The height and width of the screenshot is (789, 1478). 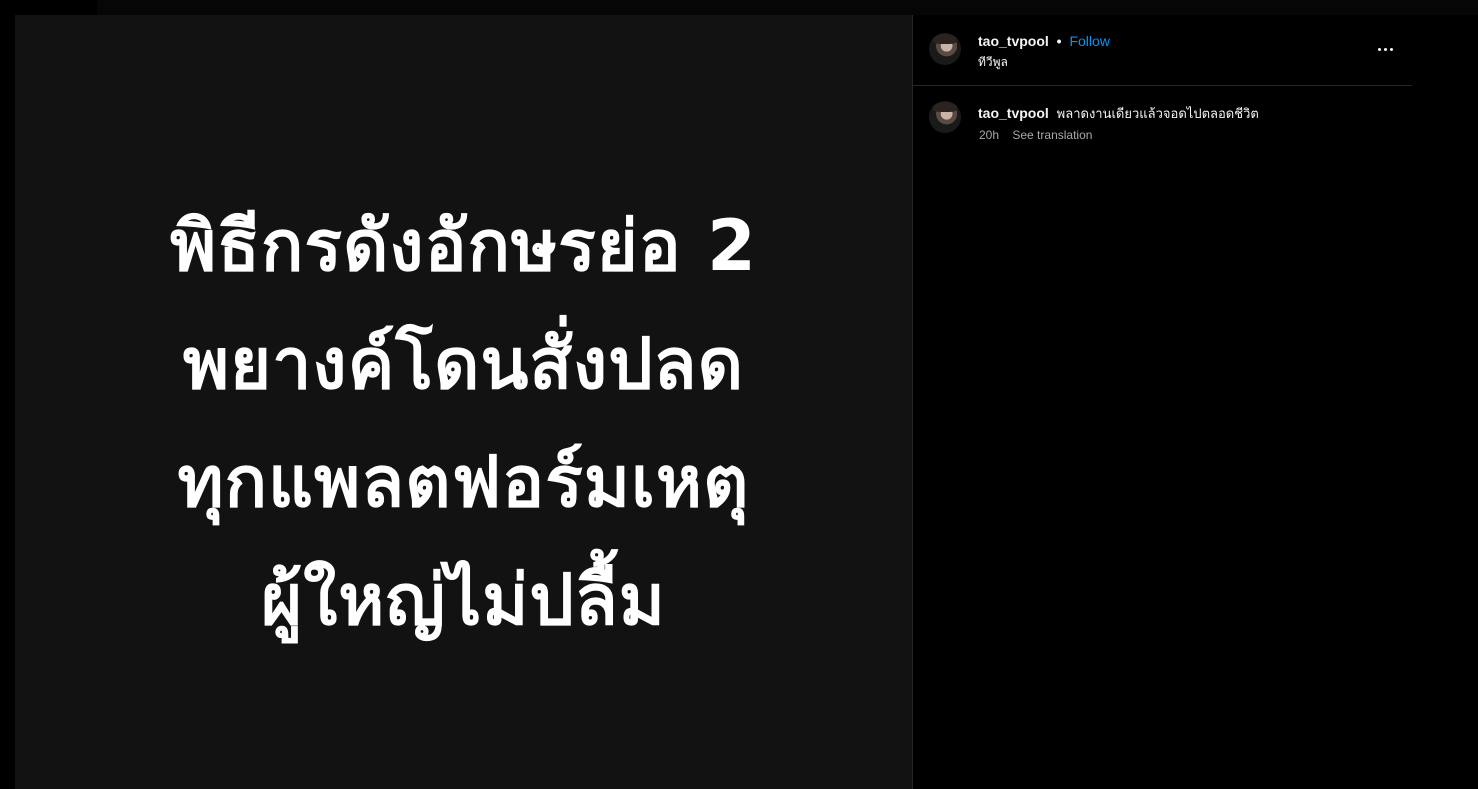 I want to click on caption-text: พลาดงานเดียวแล้วจอดไปตลอดชีวิต, so click(x=1157, y=113).